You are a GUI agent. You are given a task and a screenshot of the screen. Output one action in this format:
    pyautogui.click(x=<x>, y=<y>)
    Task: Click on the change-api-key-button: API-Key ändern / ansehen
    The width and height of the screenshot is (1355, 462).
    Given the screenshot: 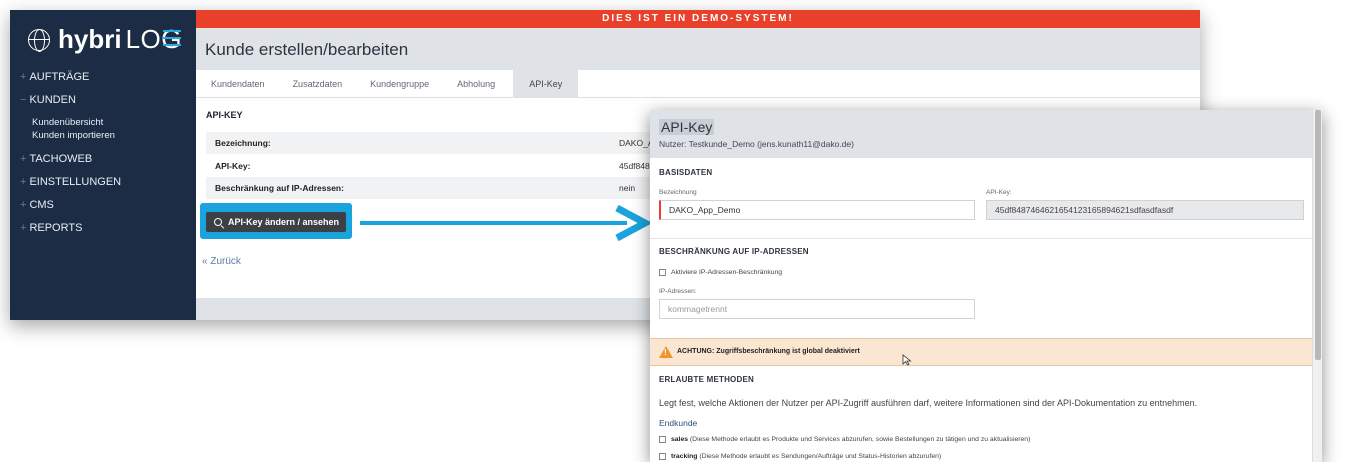 What is the action you would take?
    pyautogui.click(x=276, y=222)
    